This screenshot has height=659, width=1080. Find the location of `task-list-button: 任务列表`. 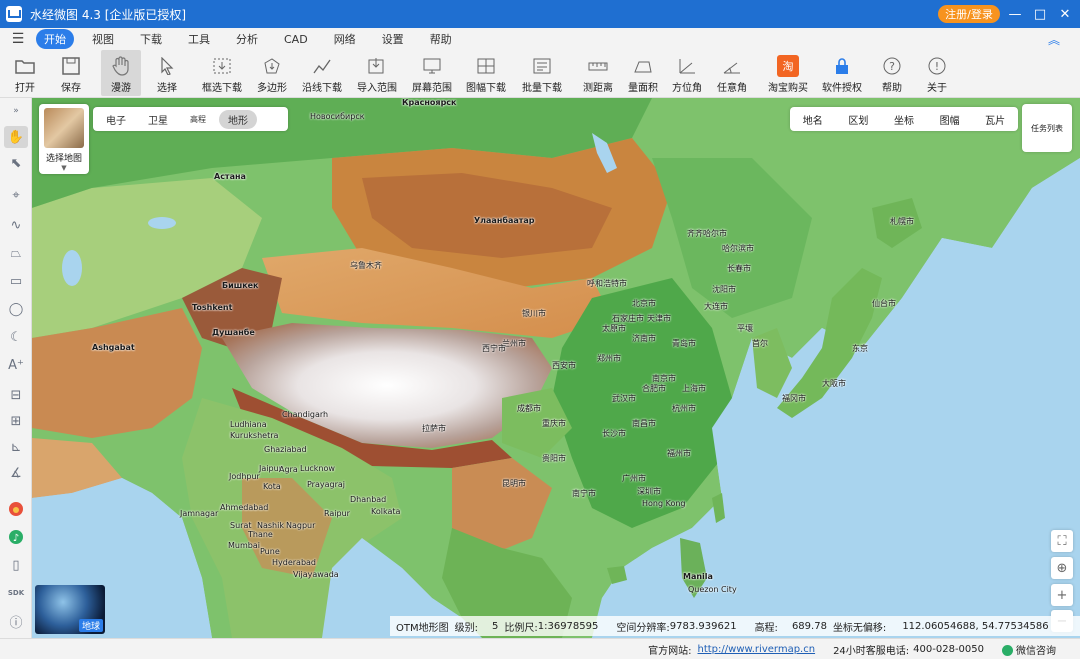

task-list-button: 任务列表 is located at coordinates (1047, 128).